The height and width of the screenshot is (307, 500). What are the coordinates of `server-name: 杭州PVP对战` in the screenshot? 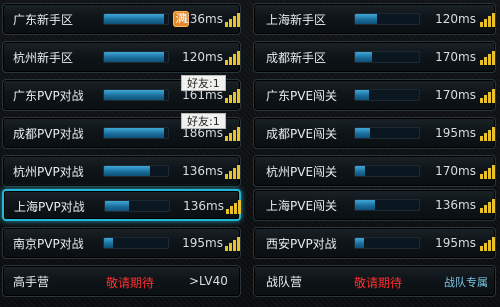 It's located at (48, 172).